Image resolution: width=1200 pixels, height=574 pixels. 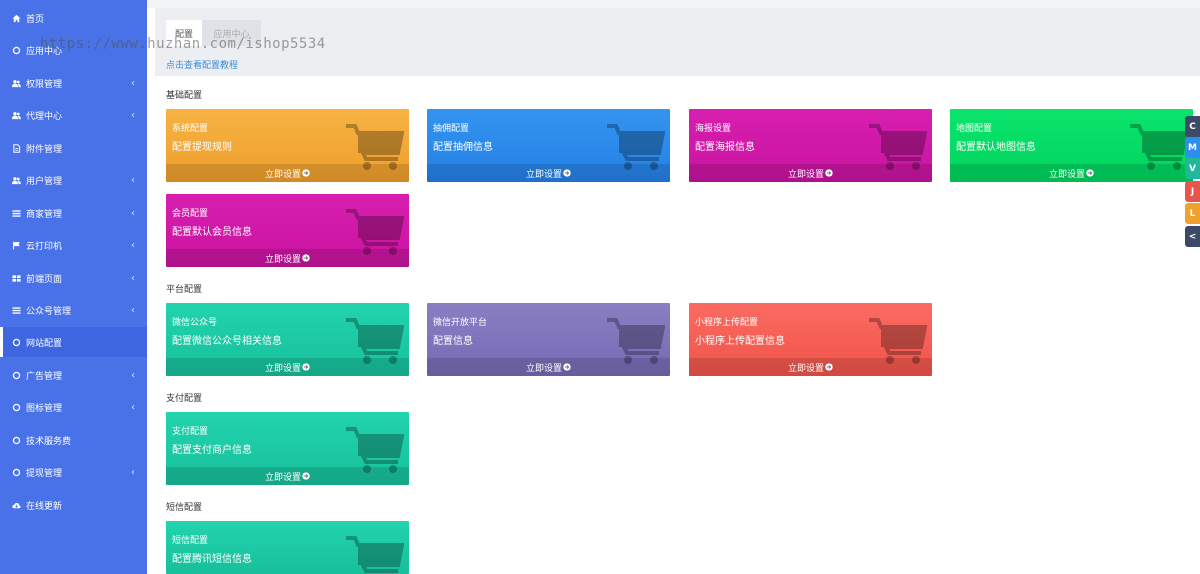 I want to click on home-icon, so click(x=16, y=18).